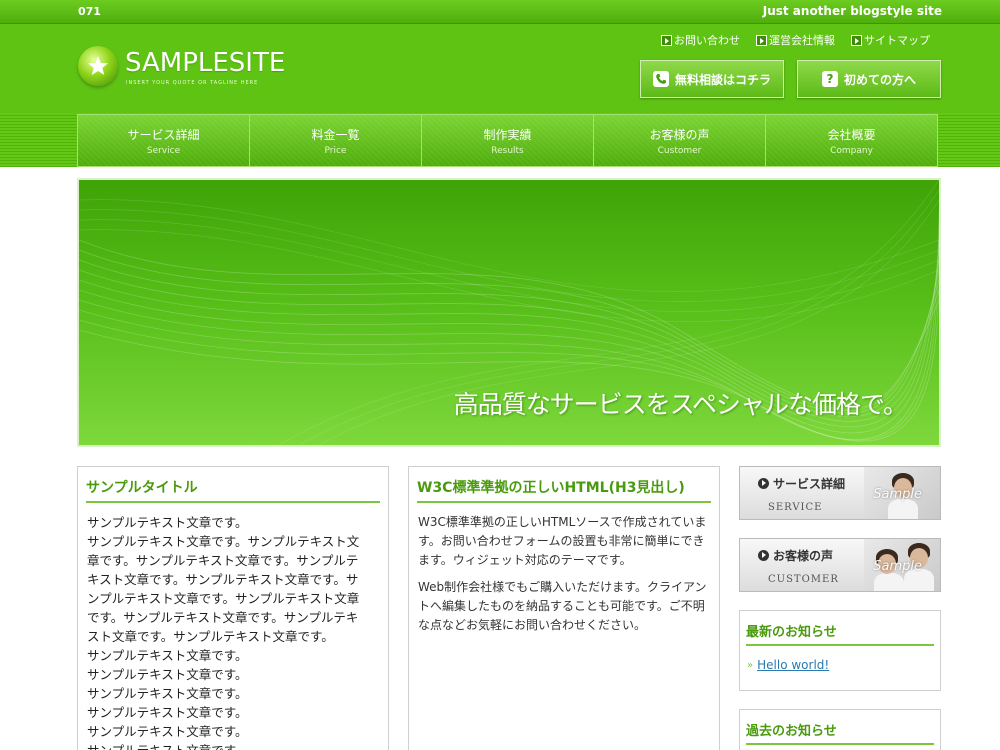 Image resolution: width=1000 pixels, height=750 pixels. What do you see at coordinates (897, 40) in the screenshot?
I see `toplink-label: サイトマップ` at bounding box center [897, 40].